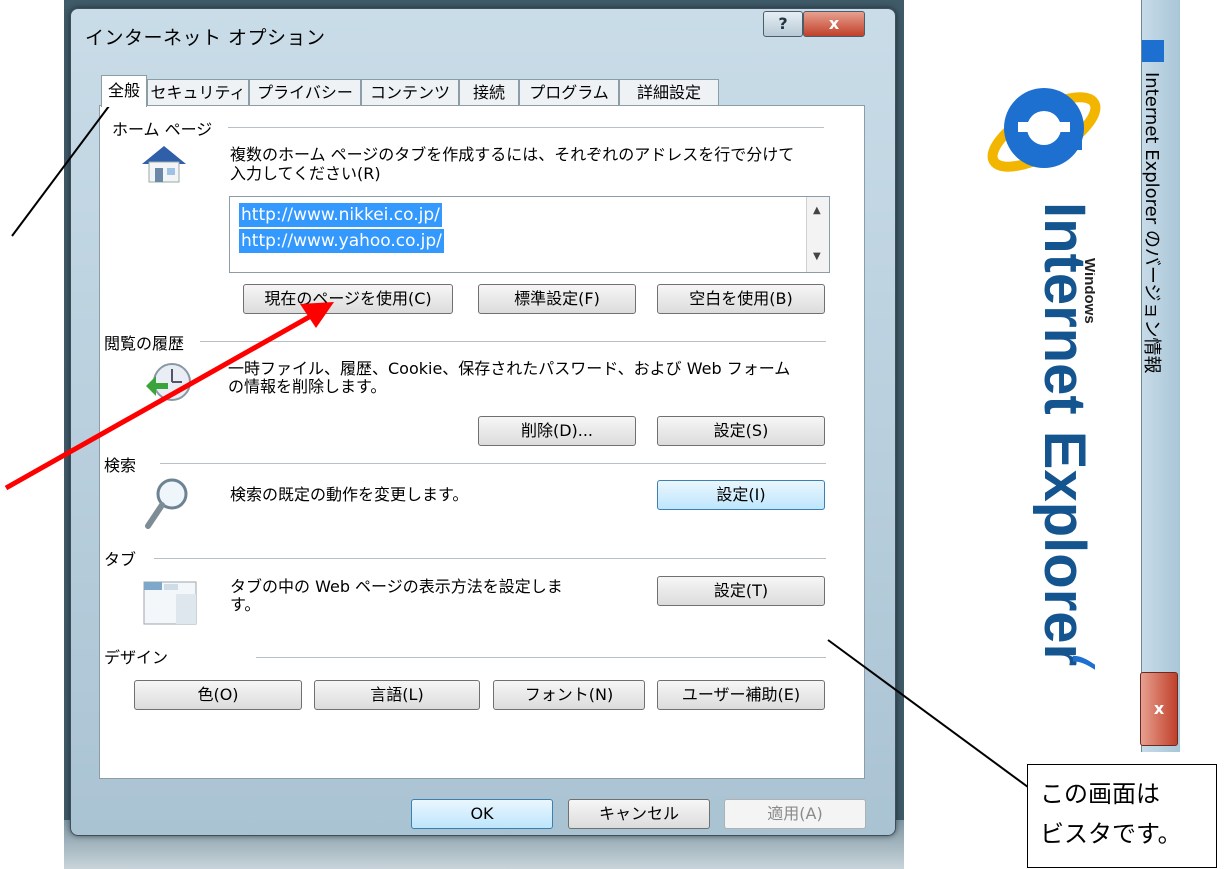 Image resolution: width=1231 pixels, height=869 pixels. Describe the element at coordinates (930, 715) in the screenshot. I see `callout-pointer-line` at that location.